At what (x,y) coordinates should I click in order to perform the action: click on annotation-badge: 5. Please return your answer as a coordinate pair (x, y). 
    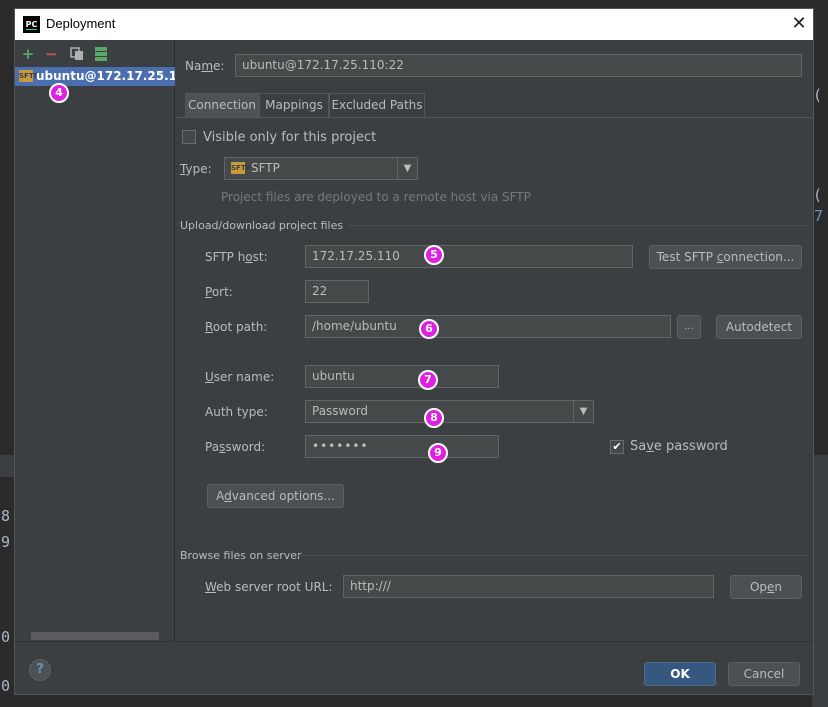
    Looking at the image, I should click on (434, 255).